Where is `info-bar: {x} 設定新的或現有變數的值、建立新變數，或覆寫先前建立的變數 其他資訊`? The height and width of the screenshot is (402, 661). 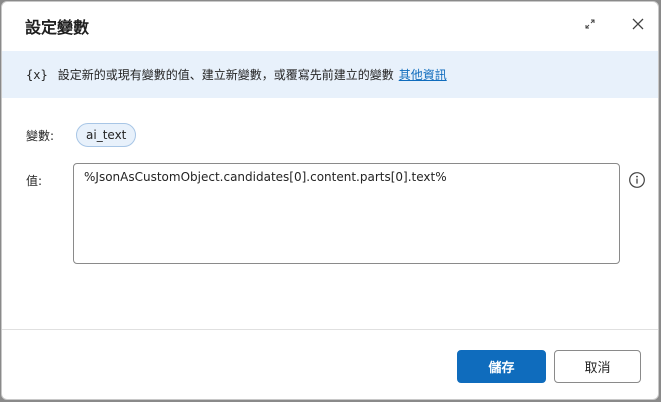 info-bar: {x} 設定新的或現有變數的值、建立新變數，或覆寫先前建立的變數 其他資訊 is located at coordinates (330, 74).